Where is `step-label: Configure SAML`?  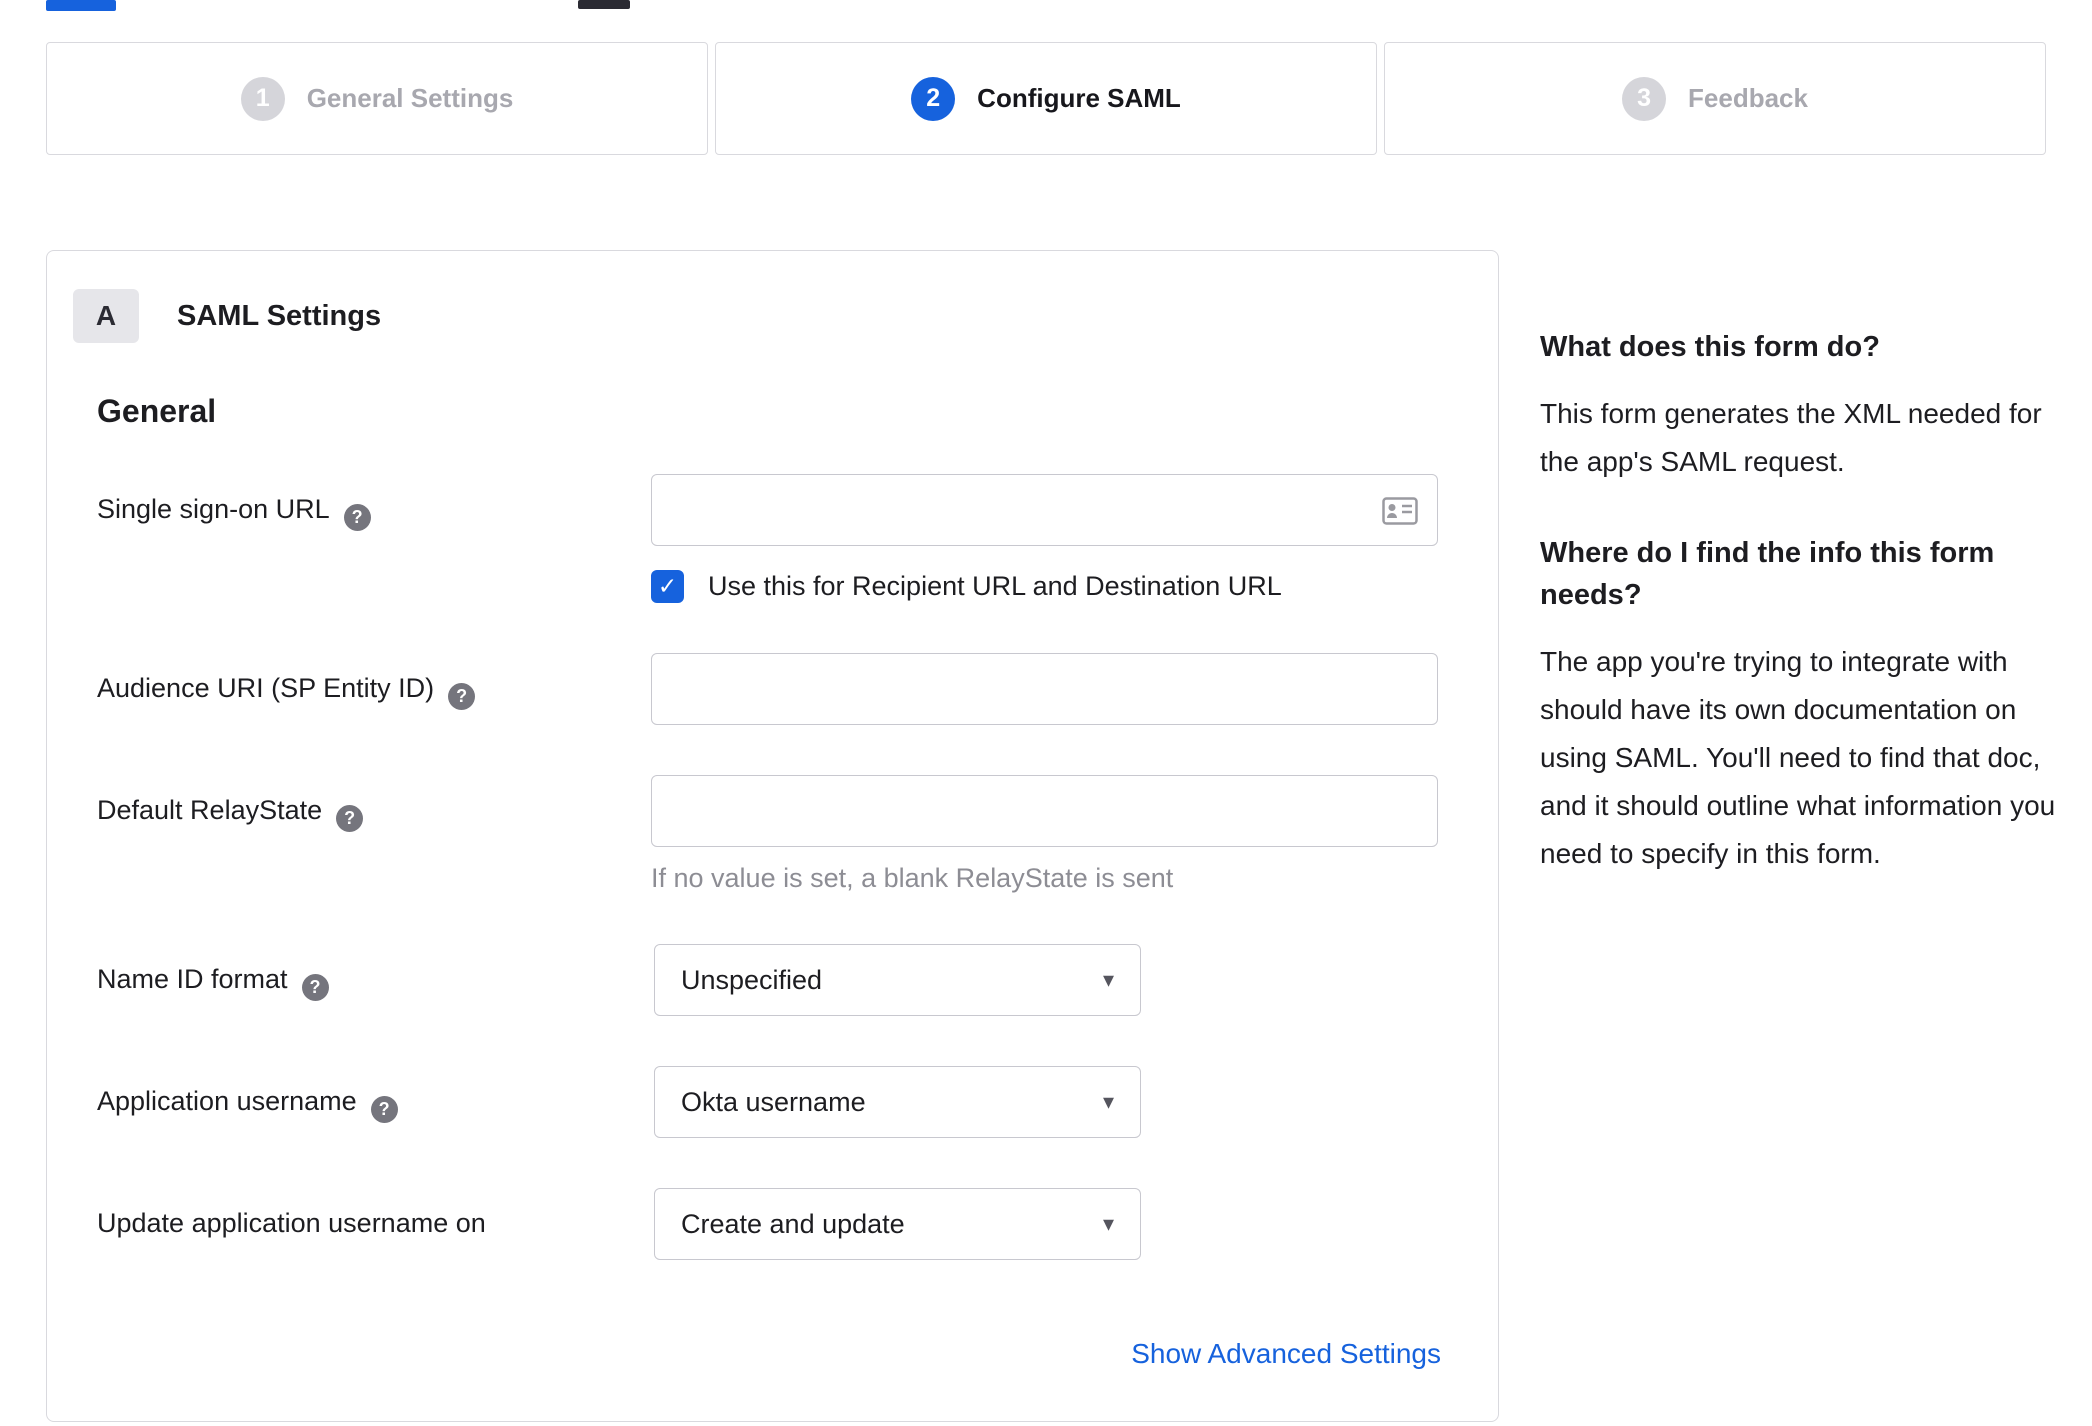 step-label: Configure SAML is located at coordinates (1079, 98).